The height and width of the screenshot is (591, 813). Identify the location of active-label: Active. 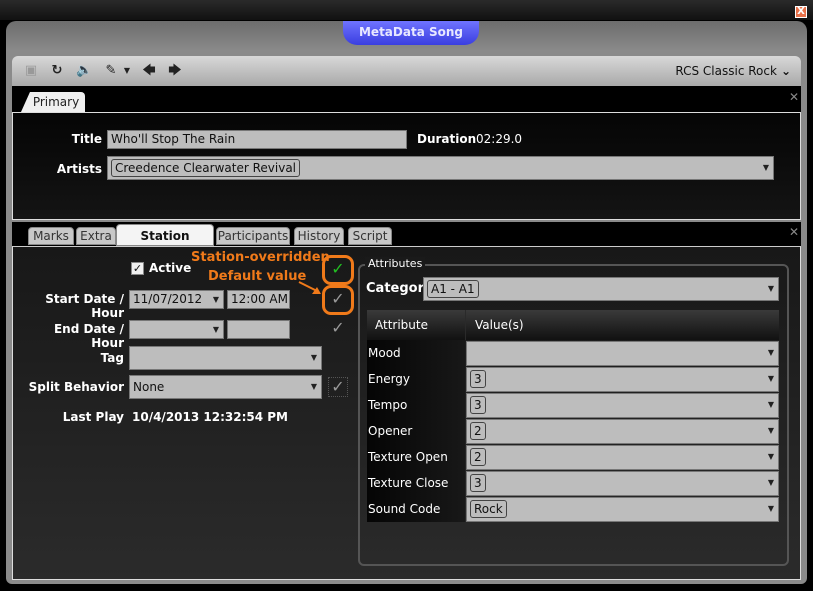
(170, 268).